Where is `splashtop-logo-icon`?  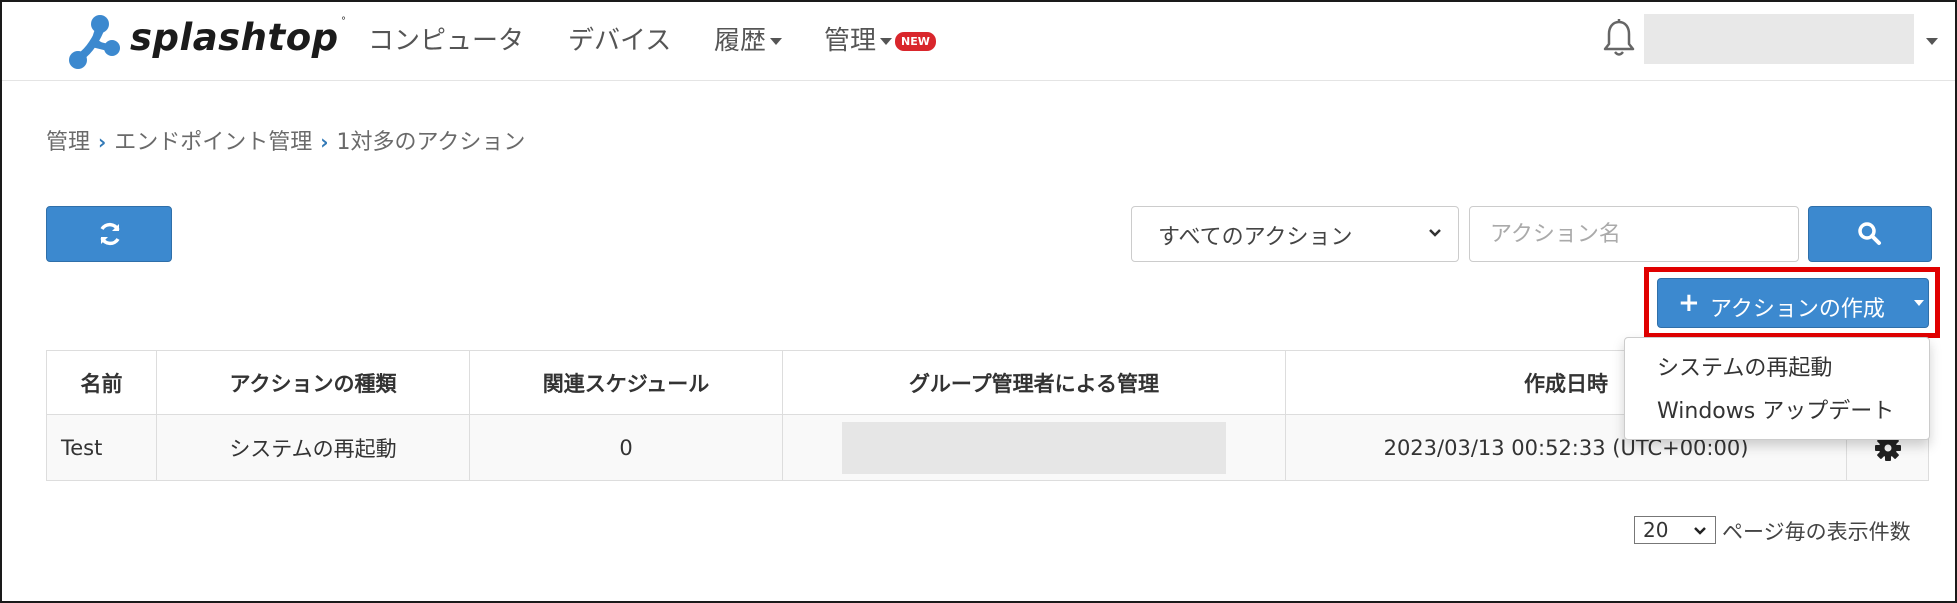 splashtop-logo-icon is located at coordinates (94, 42).